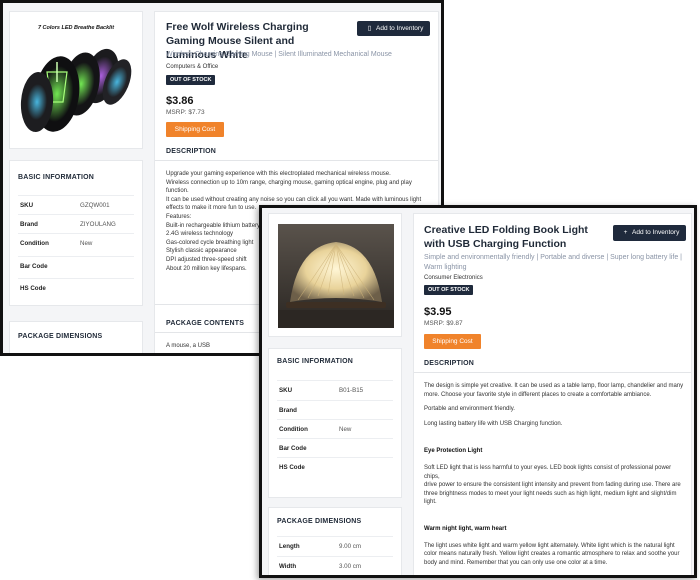 This screenshot has width=700, height=580. Describe the element at coordinates (335, 545) in the screenshot. I see `dim-row-length: Length 9.00 cm` at that location.